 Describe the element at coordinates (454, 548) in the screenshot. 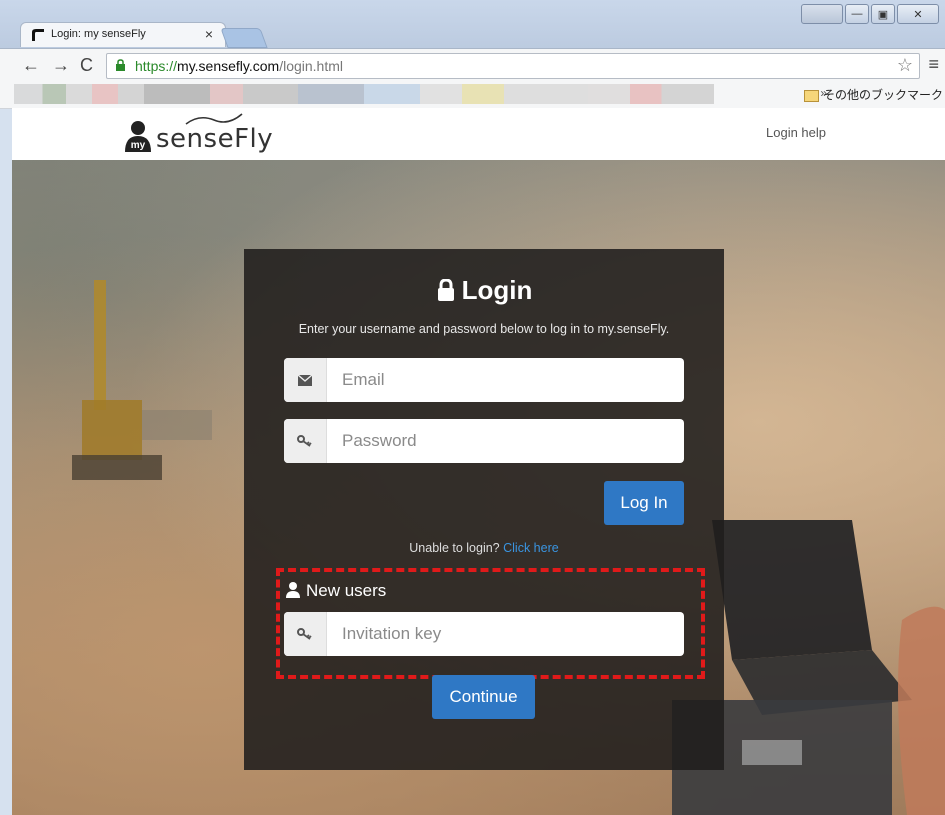

I see `unable-to-login-label: Unable to login?` at that location.